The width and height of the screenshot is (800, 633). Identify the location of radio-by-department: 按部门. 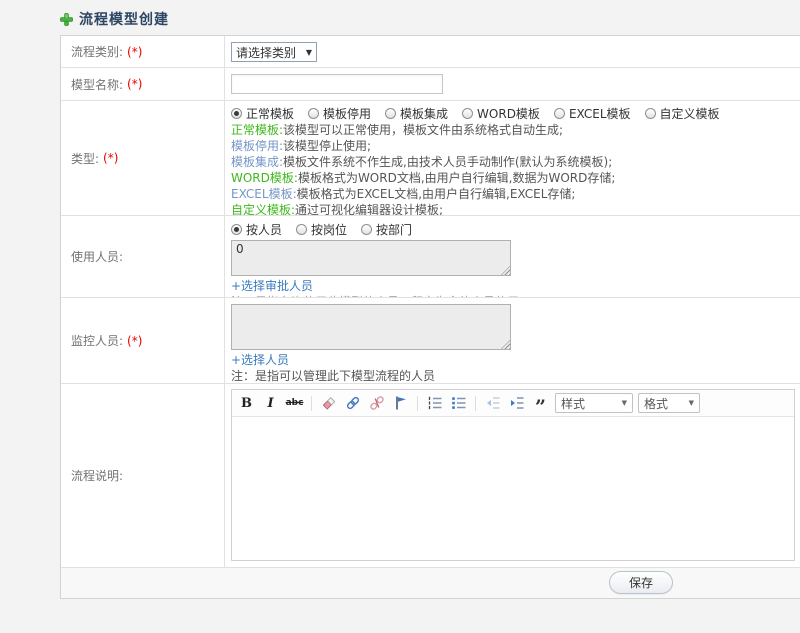
(386, 229).